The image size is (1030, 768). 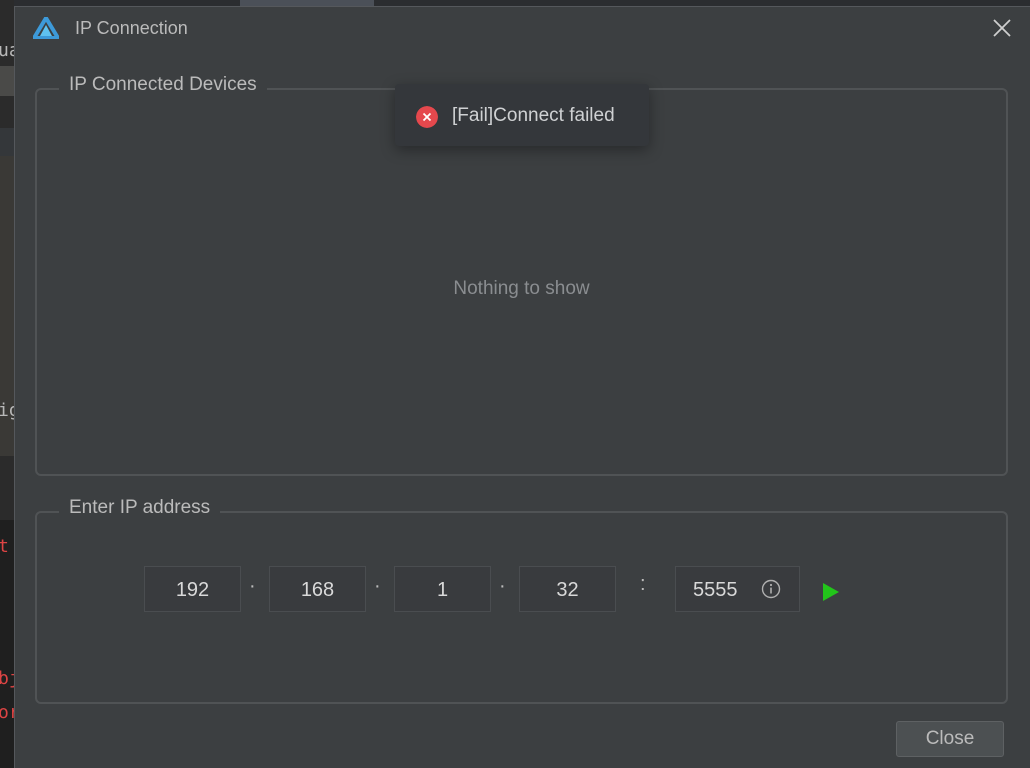 I want to click on empty-state-text: Nothing to show, so click(x=521, y=288).